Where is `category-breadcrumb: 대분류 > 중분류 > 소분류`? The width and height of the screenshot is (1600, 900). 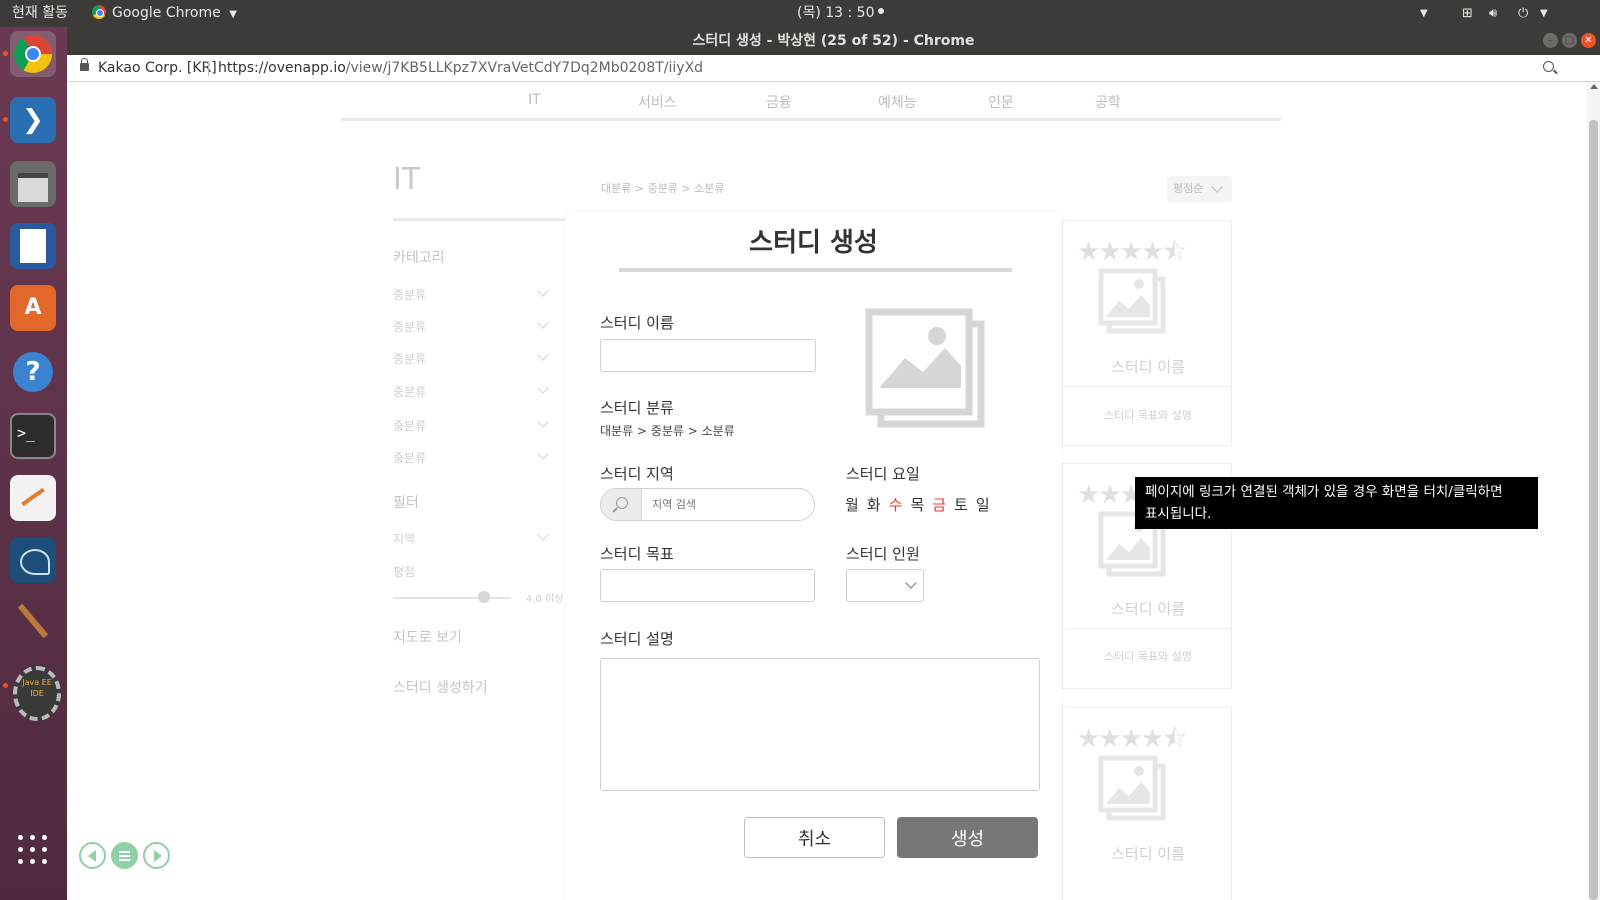 category-breadcrumb: 대분류 > 중분류 > 소분류 is located at coordinates (667, 430).